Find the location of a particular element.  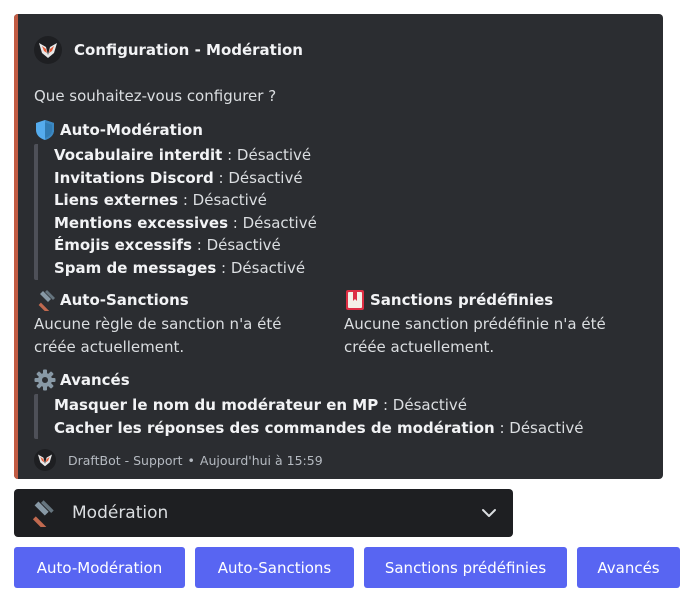

list-item: Émojis excessifs : Désactivé is located at coordinates (167, 245).